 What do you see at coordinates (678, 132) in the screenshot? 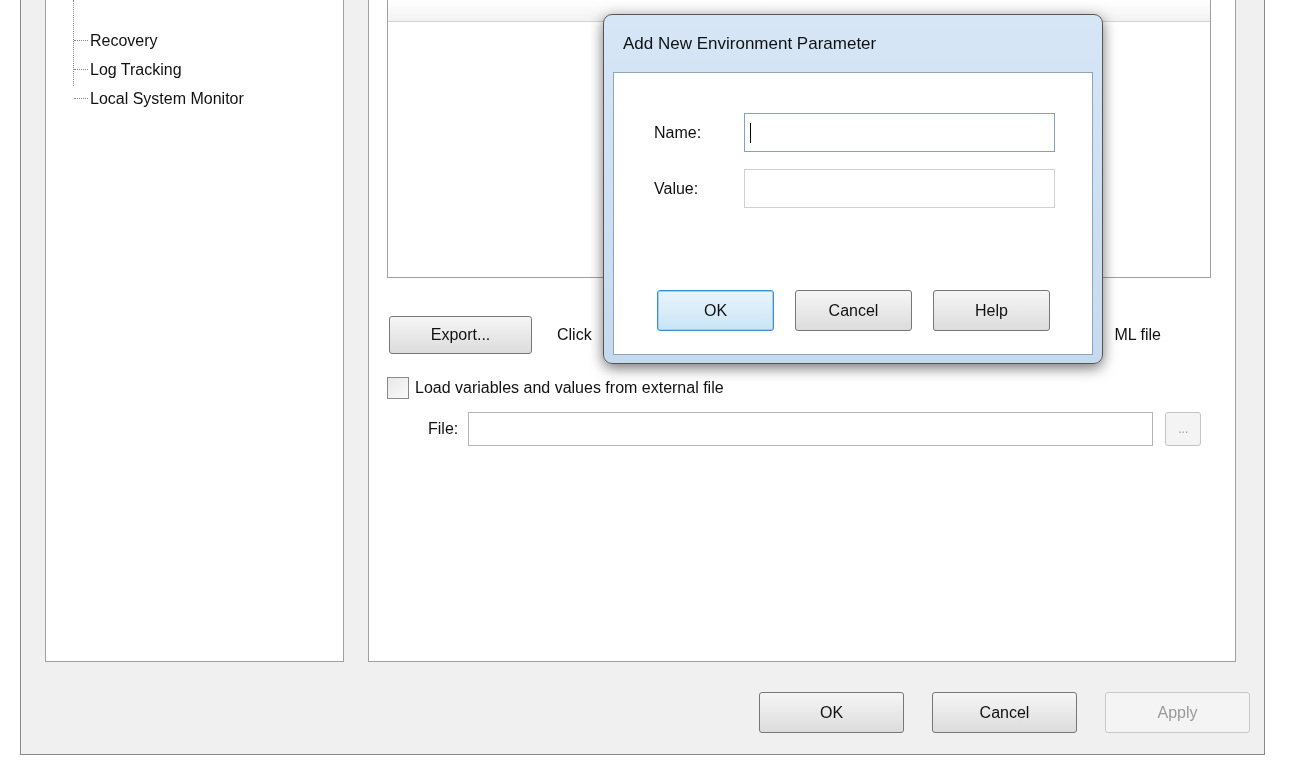
I see `field-label: Name:` at bounding box center [678, 132].